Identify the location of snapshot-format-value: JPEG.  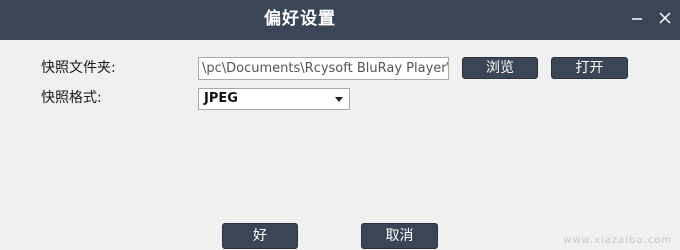
(221, 98).